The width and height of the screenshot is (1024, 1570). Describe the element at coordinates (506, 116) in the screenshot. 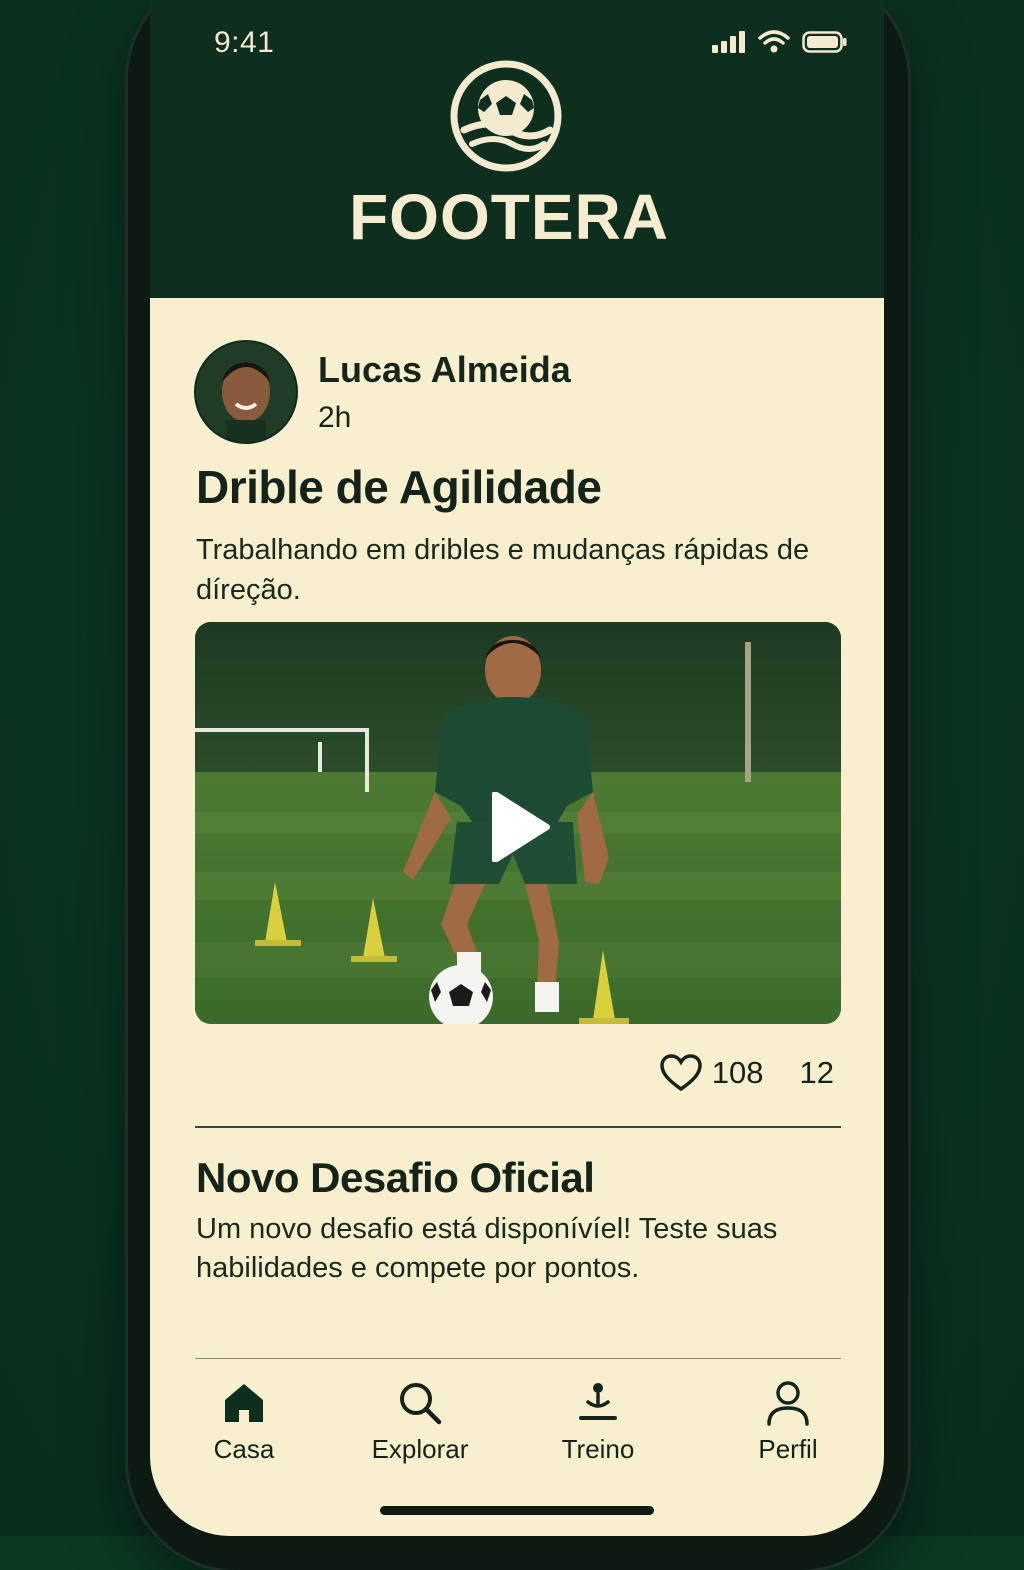

I see `soccer-ball-logo-icon` at that location.